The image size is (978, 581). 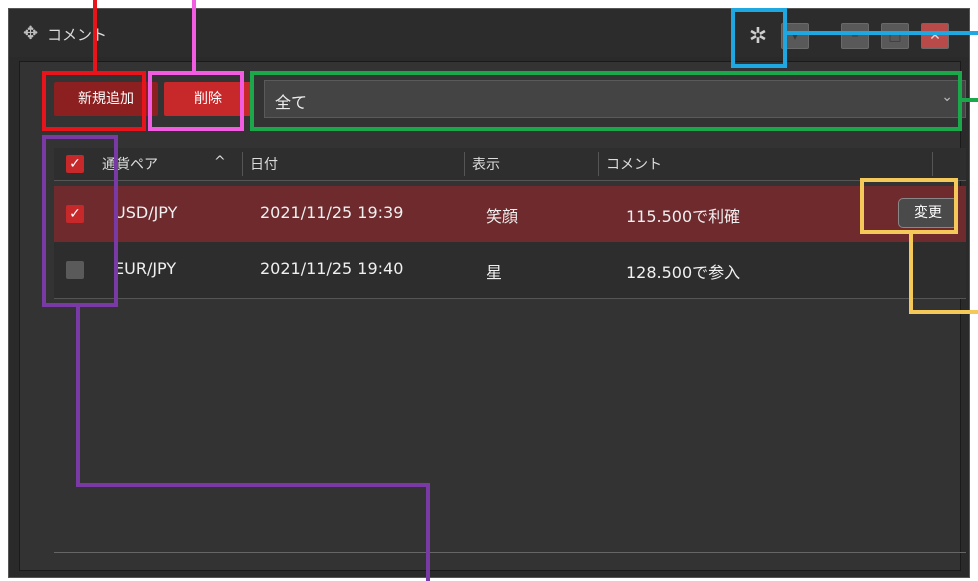 What do you see at coordinates (895, 36) in the screenshot?
I see `maximize-button: □` at bounding box center [895, 36].